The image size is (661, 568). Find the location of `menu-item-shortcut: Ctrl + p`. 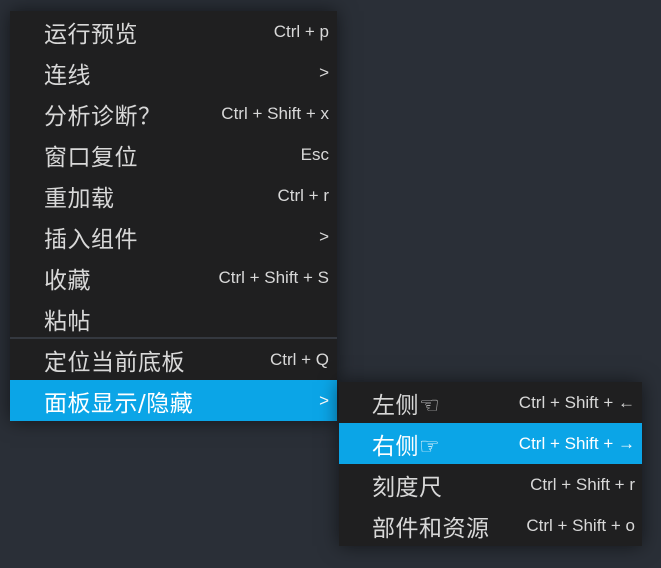

menu-item-shortcut: Ctrl + p is located at coordinates (301, 31).